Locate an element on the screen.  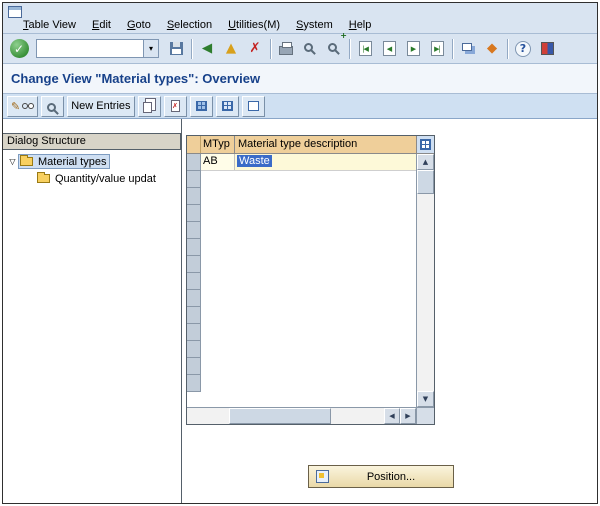
table-row: AB Waste is located at coordinates (301, 162).